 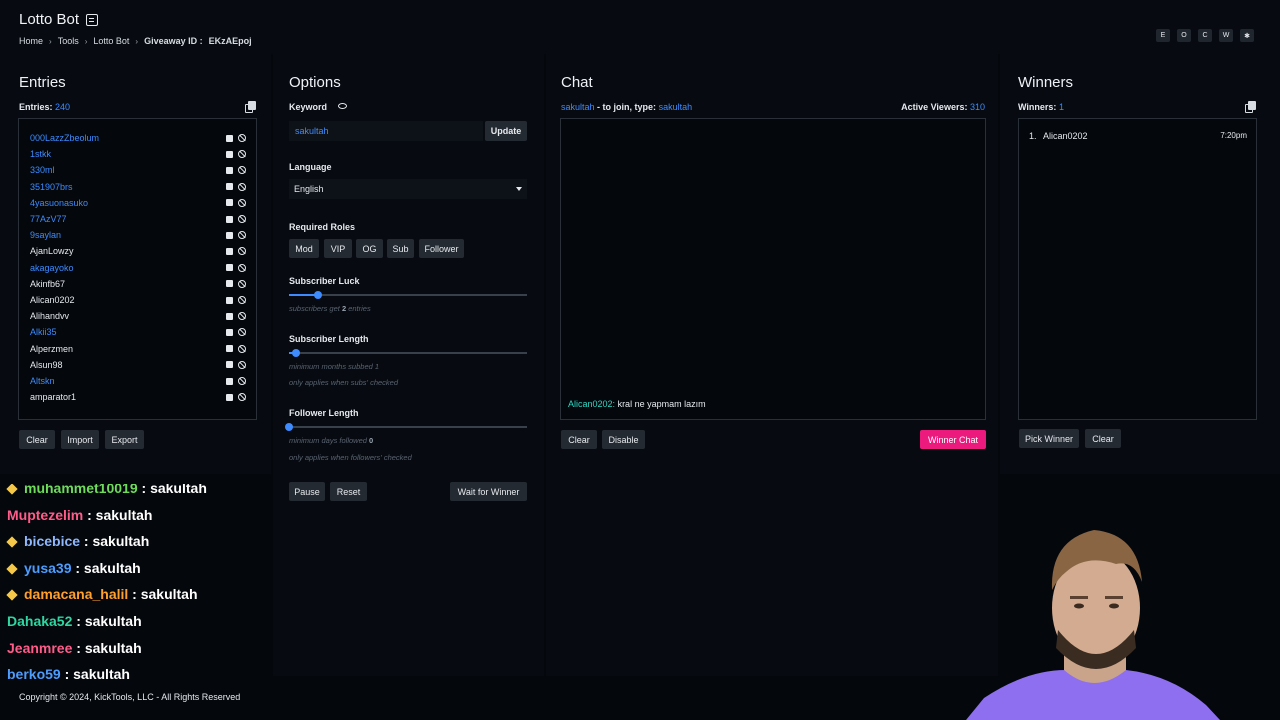 What do you see at coordinates (1163, 35) in the screenshot?
I see `corner-button-e: E` at bounding box center [1163, 35].